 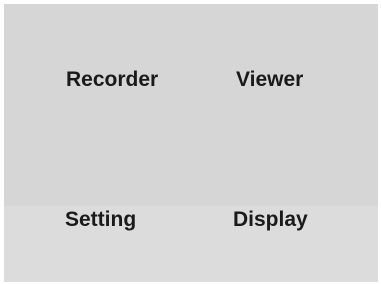 What do you see at coordinates (112, 80) in the screenshot?
I see `recorder-menu-item: Recorder` at bounding box center [112, 80].